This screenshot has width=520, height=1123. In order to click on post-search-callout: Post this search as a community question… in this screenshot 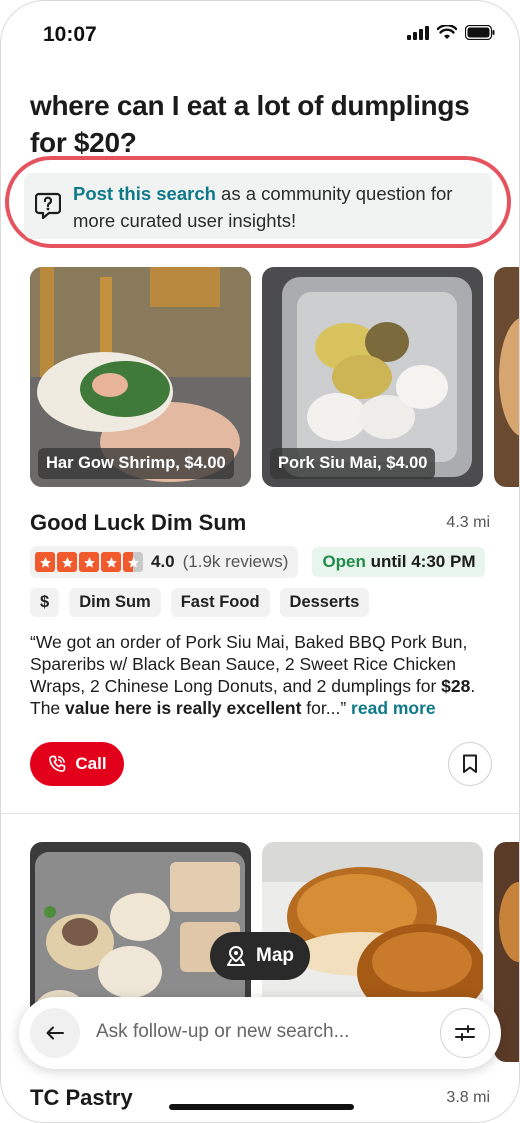, I will do `click(258, 206)`.